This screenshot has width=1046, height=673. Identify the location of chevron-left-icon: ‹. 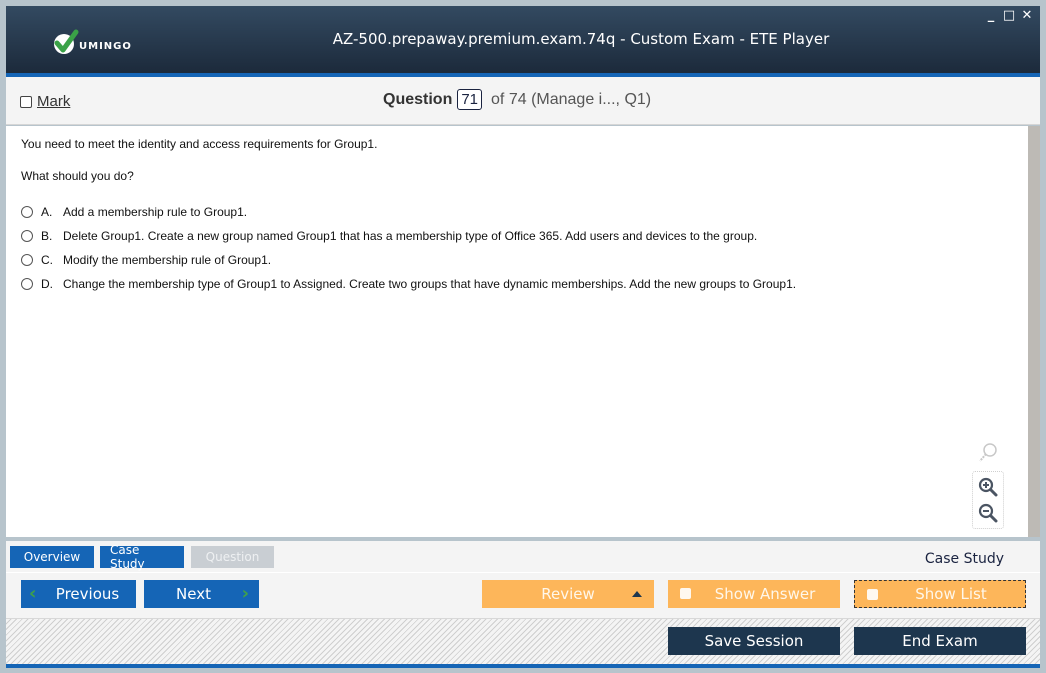
(33, 593).